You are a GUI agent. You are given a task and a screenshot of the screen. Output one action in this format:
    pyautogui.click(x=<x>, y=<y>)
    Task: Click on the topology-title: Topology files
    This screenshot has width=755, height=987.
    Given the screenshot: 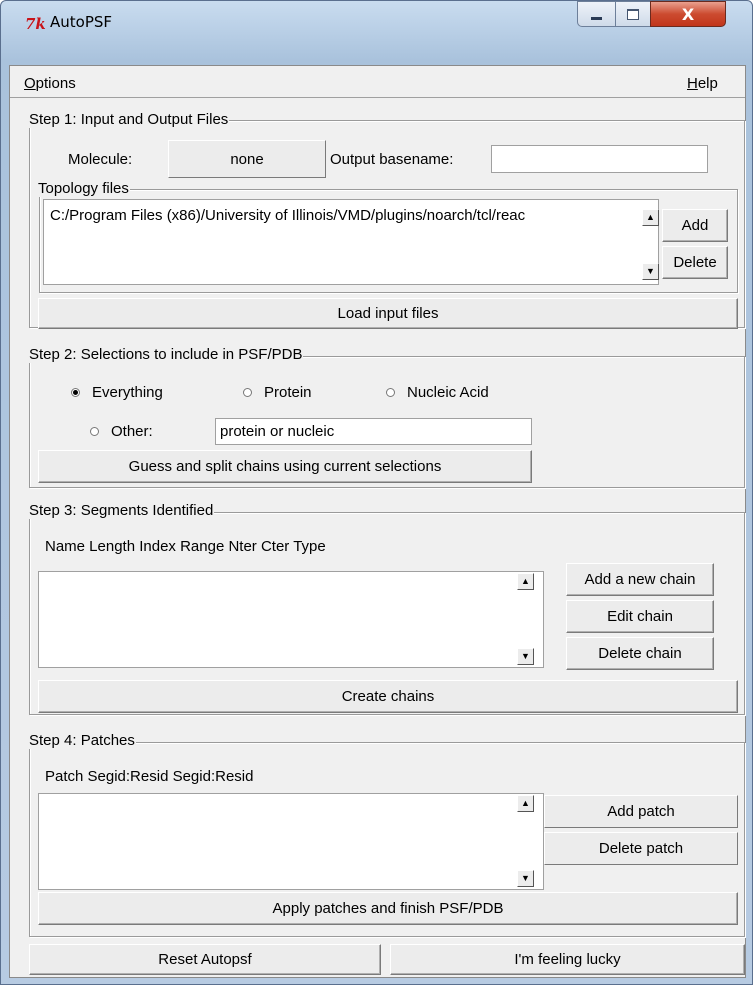 What is the action you would take?
    pyautogui.click(x=83, y=188)
    